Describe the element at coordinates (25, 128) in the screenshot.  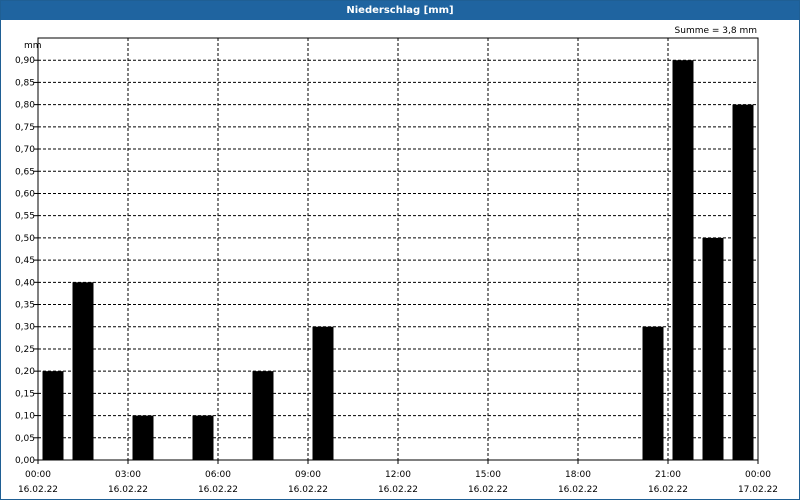
I see `y-tick-label: 0,75` at that location.